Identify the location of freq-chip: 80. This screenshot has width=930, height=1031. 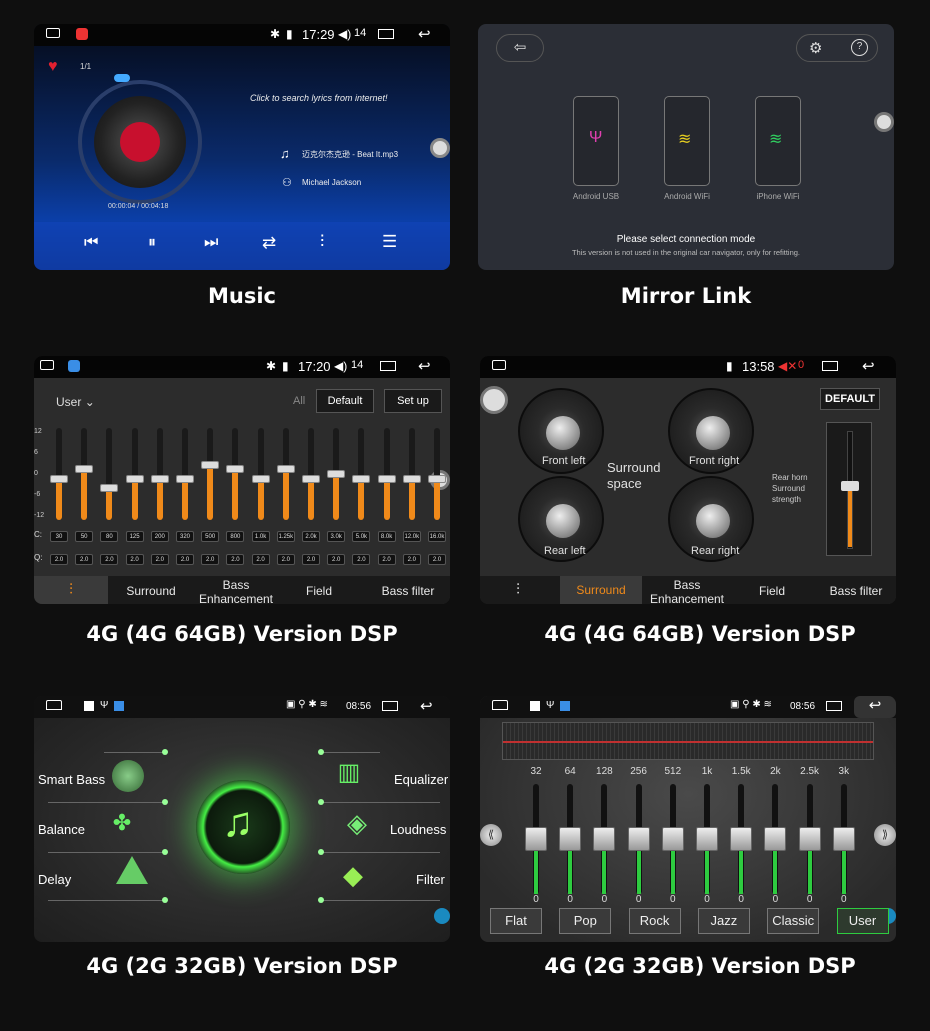
(109, 536).